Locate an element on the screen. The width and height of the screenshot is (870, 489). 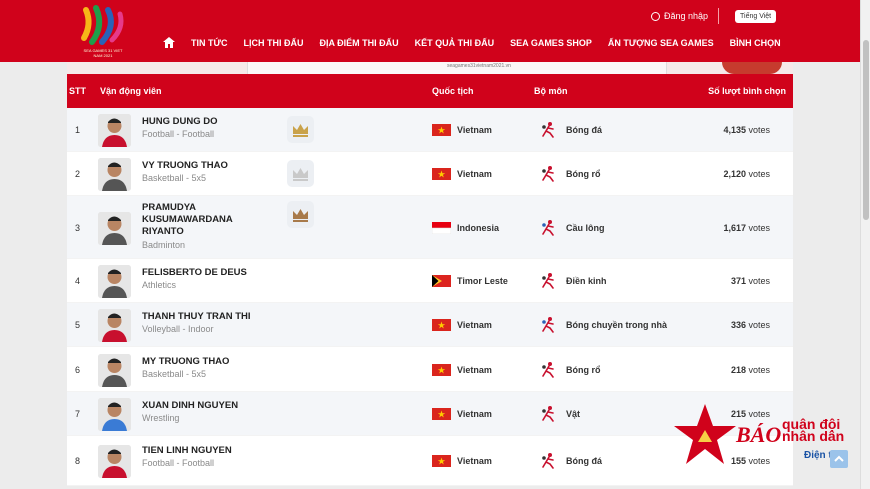
row-rank: 1 is located at coordinates (78, 130).